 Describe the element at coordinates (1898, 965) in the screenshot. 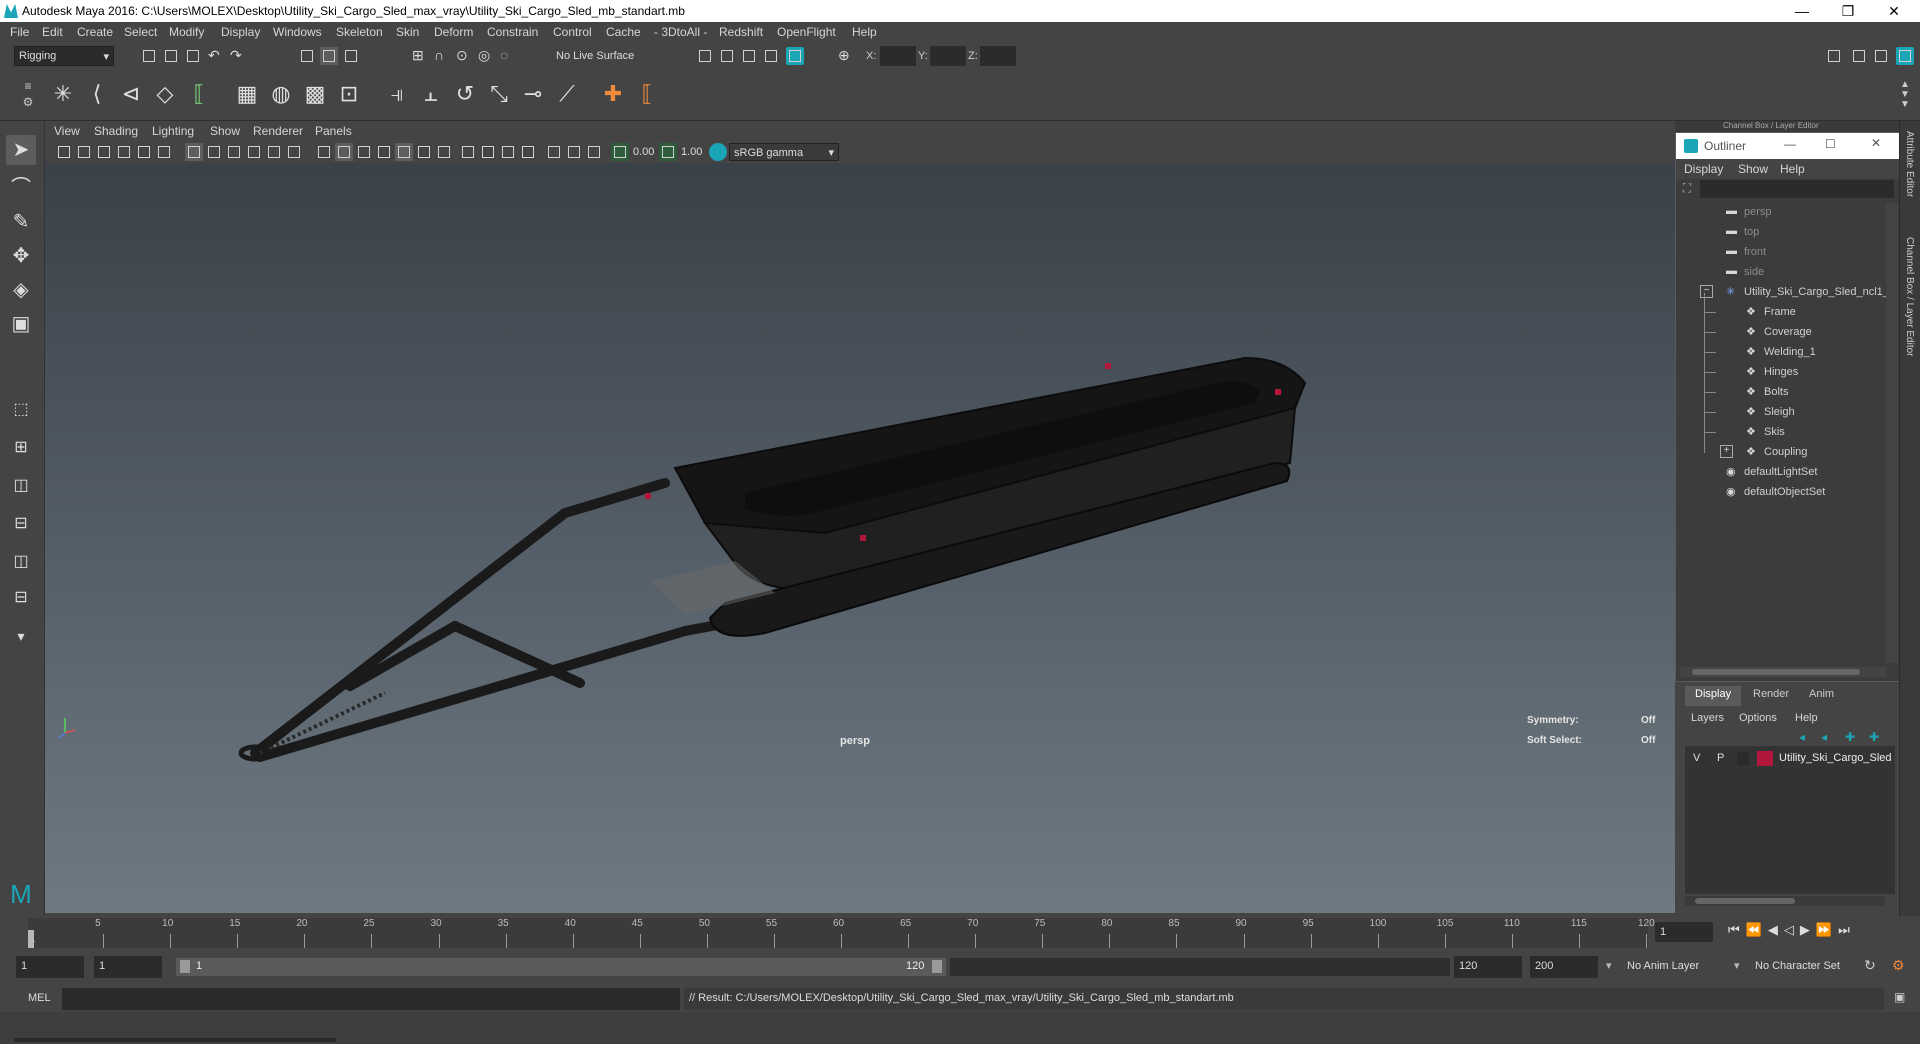

I see `preferences-icon: ⚙` at that location.